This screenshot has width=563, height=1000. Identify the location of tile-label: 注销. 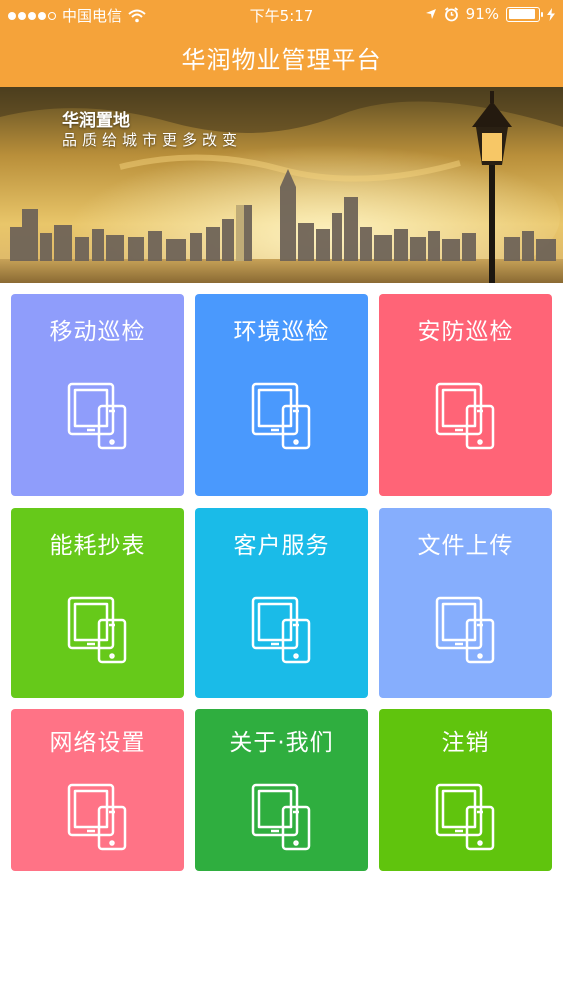
(465, 743).